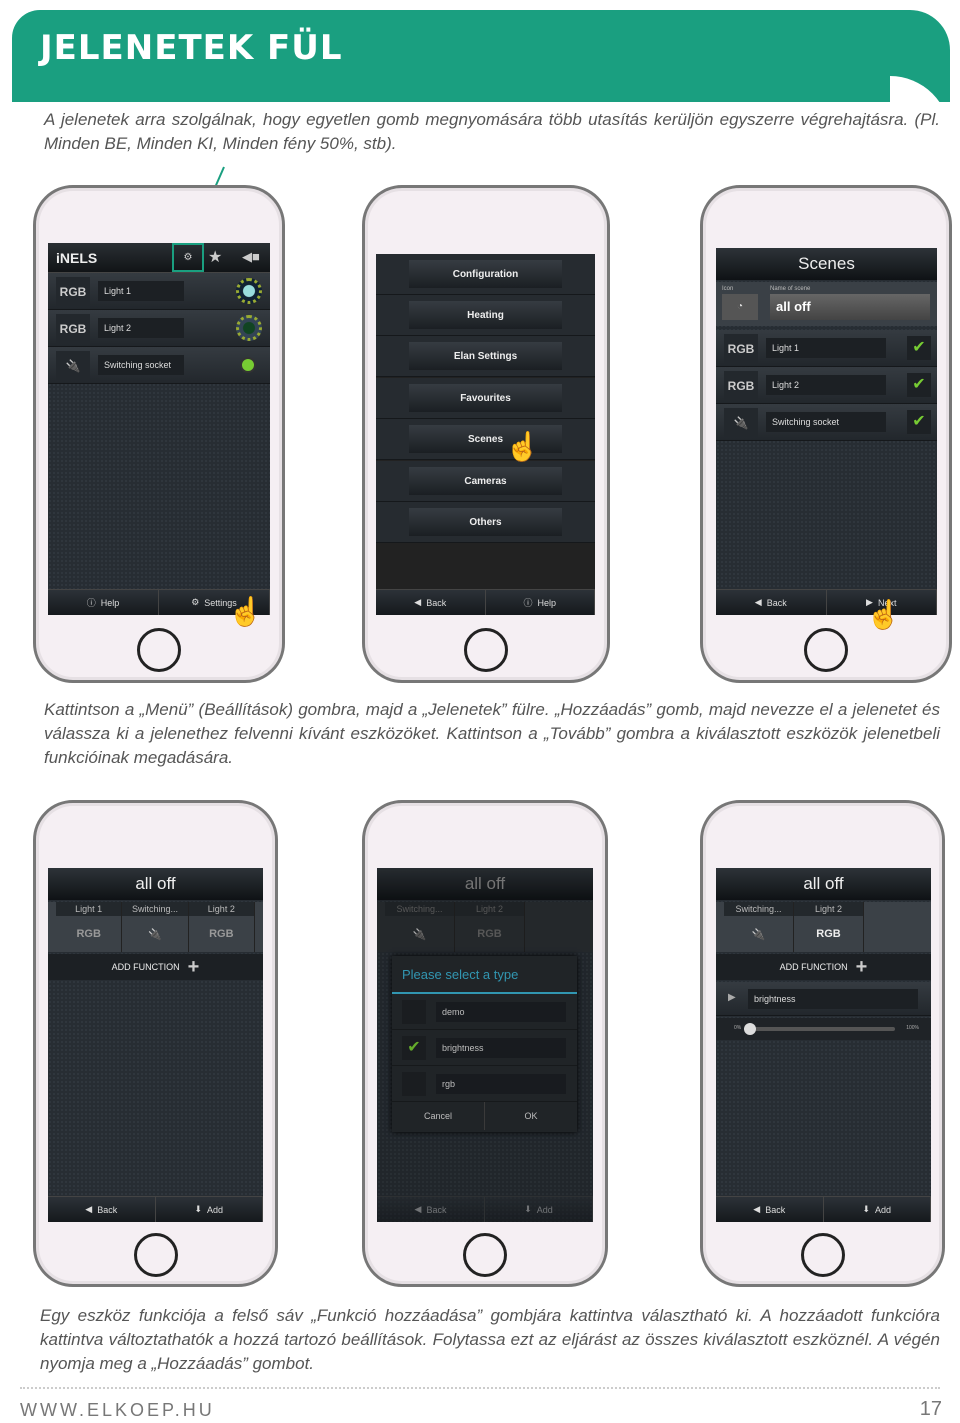  I want to click on device-row: RGB Light 1, so click(159, 291).